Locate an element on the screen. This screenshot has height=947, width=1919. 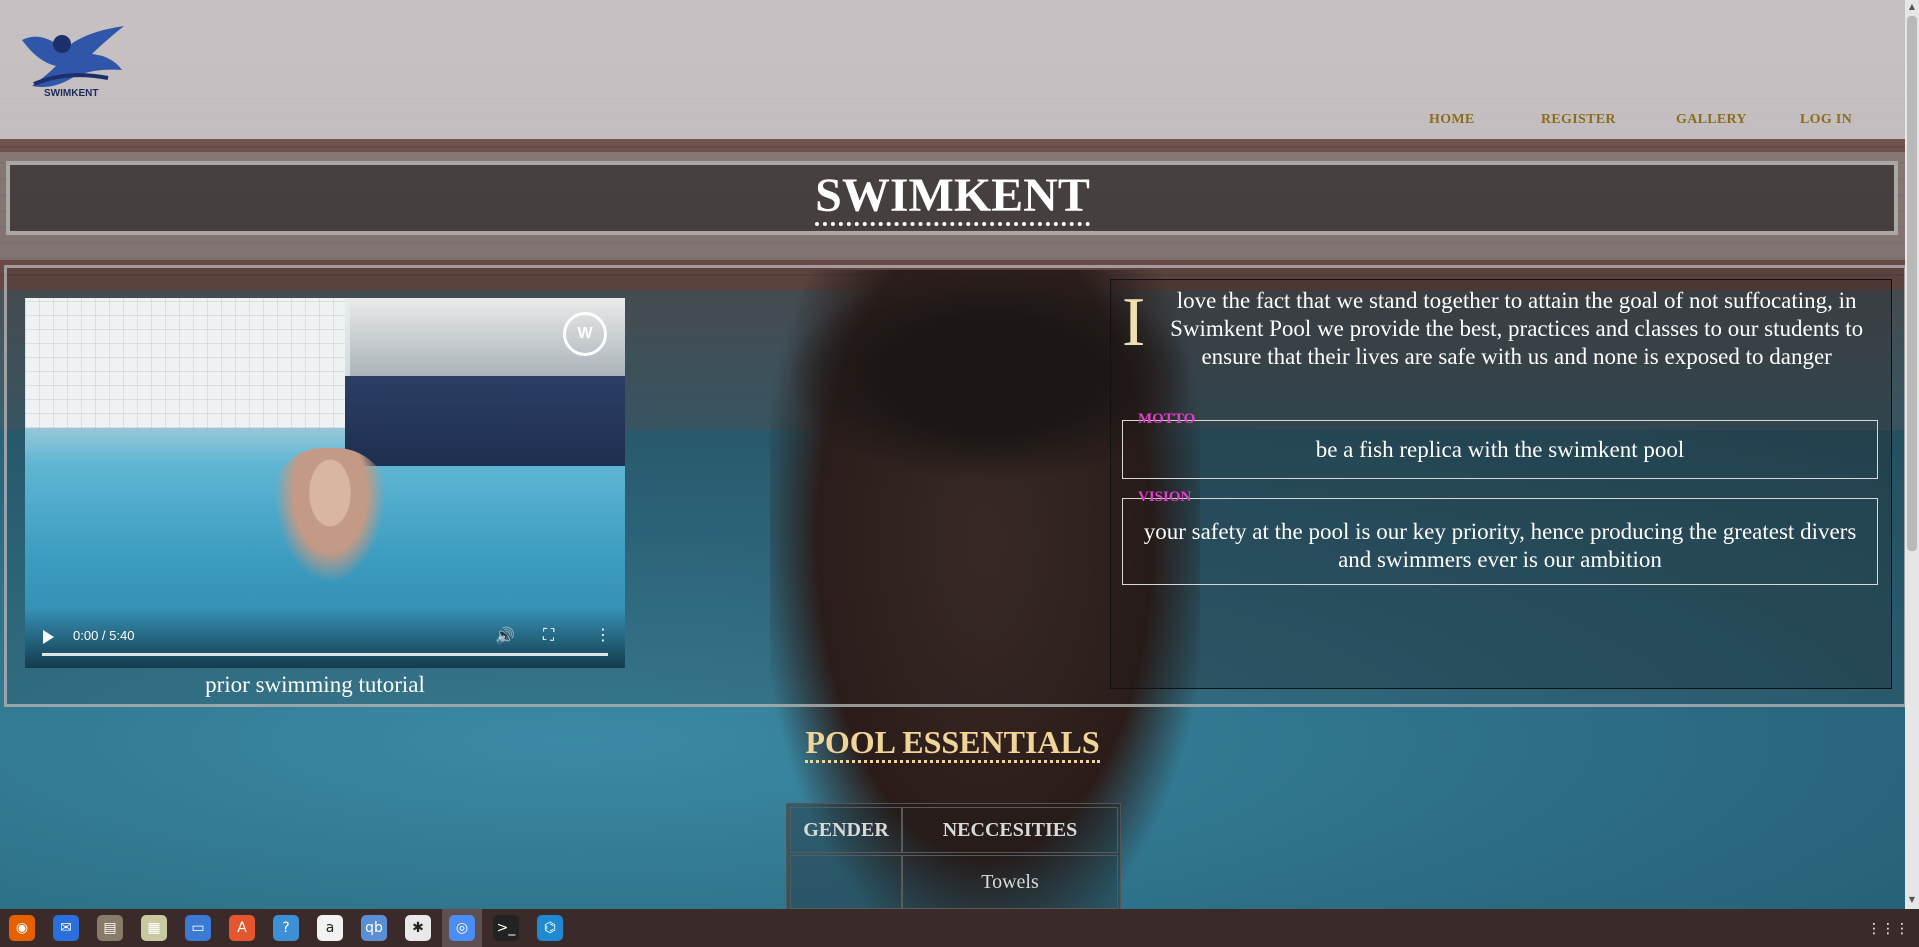
table-cell-towels: Towels is located at coordinates (1010, 882).